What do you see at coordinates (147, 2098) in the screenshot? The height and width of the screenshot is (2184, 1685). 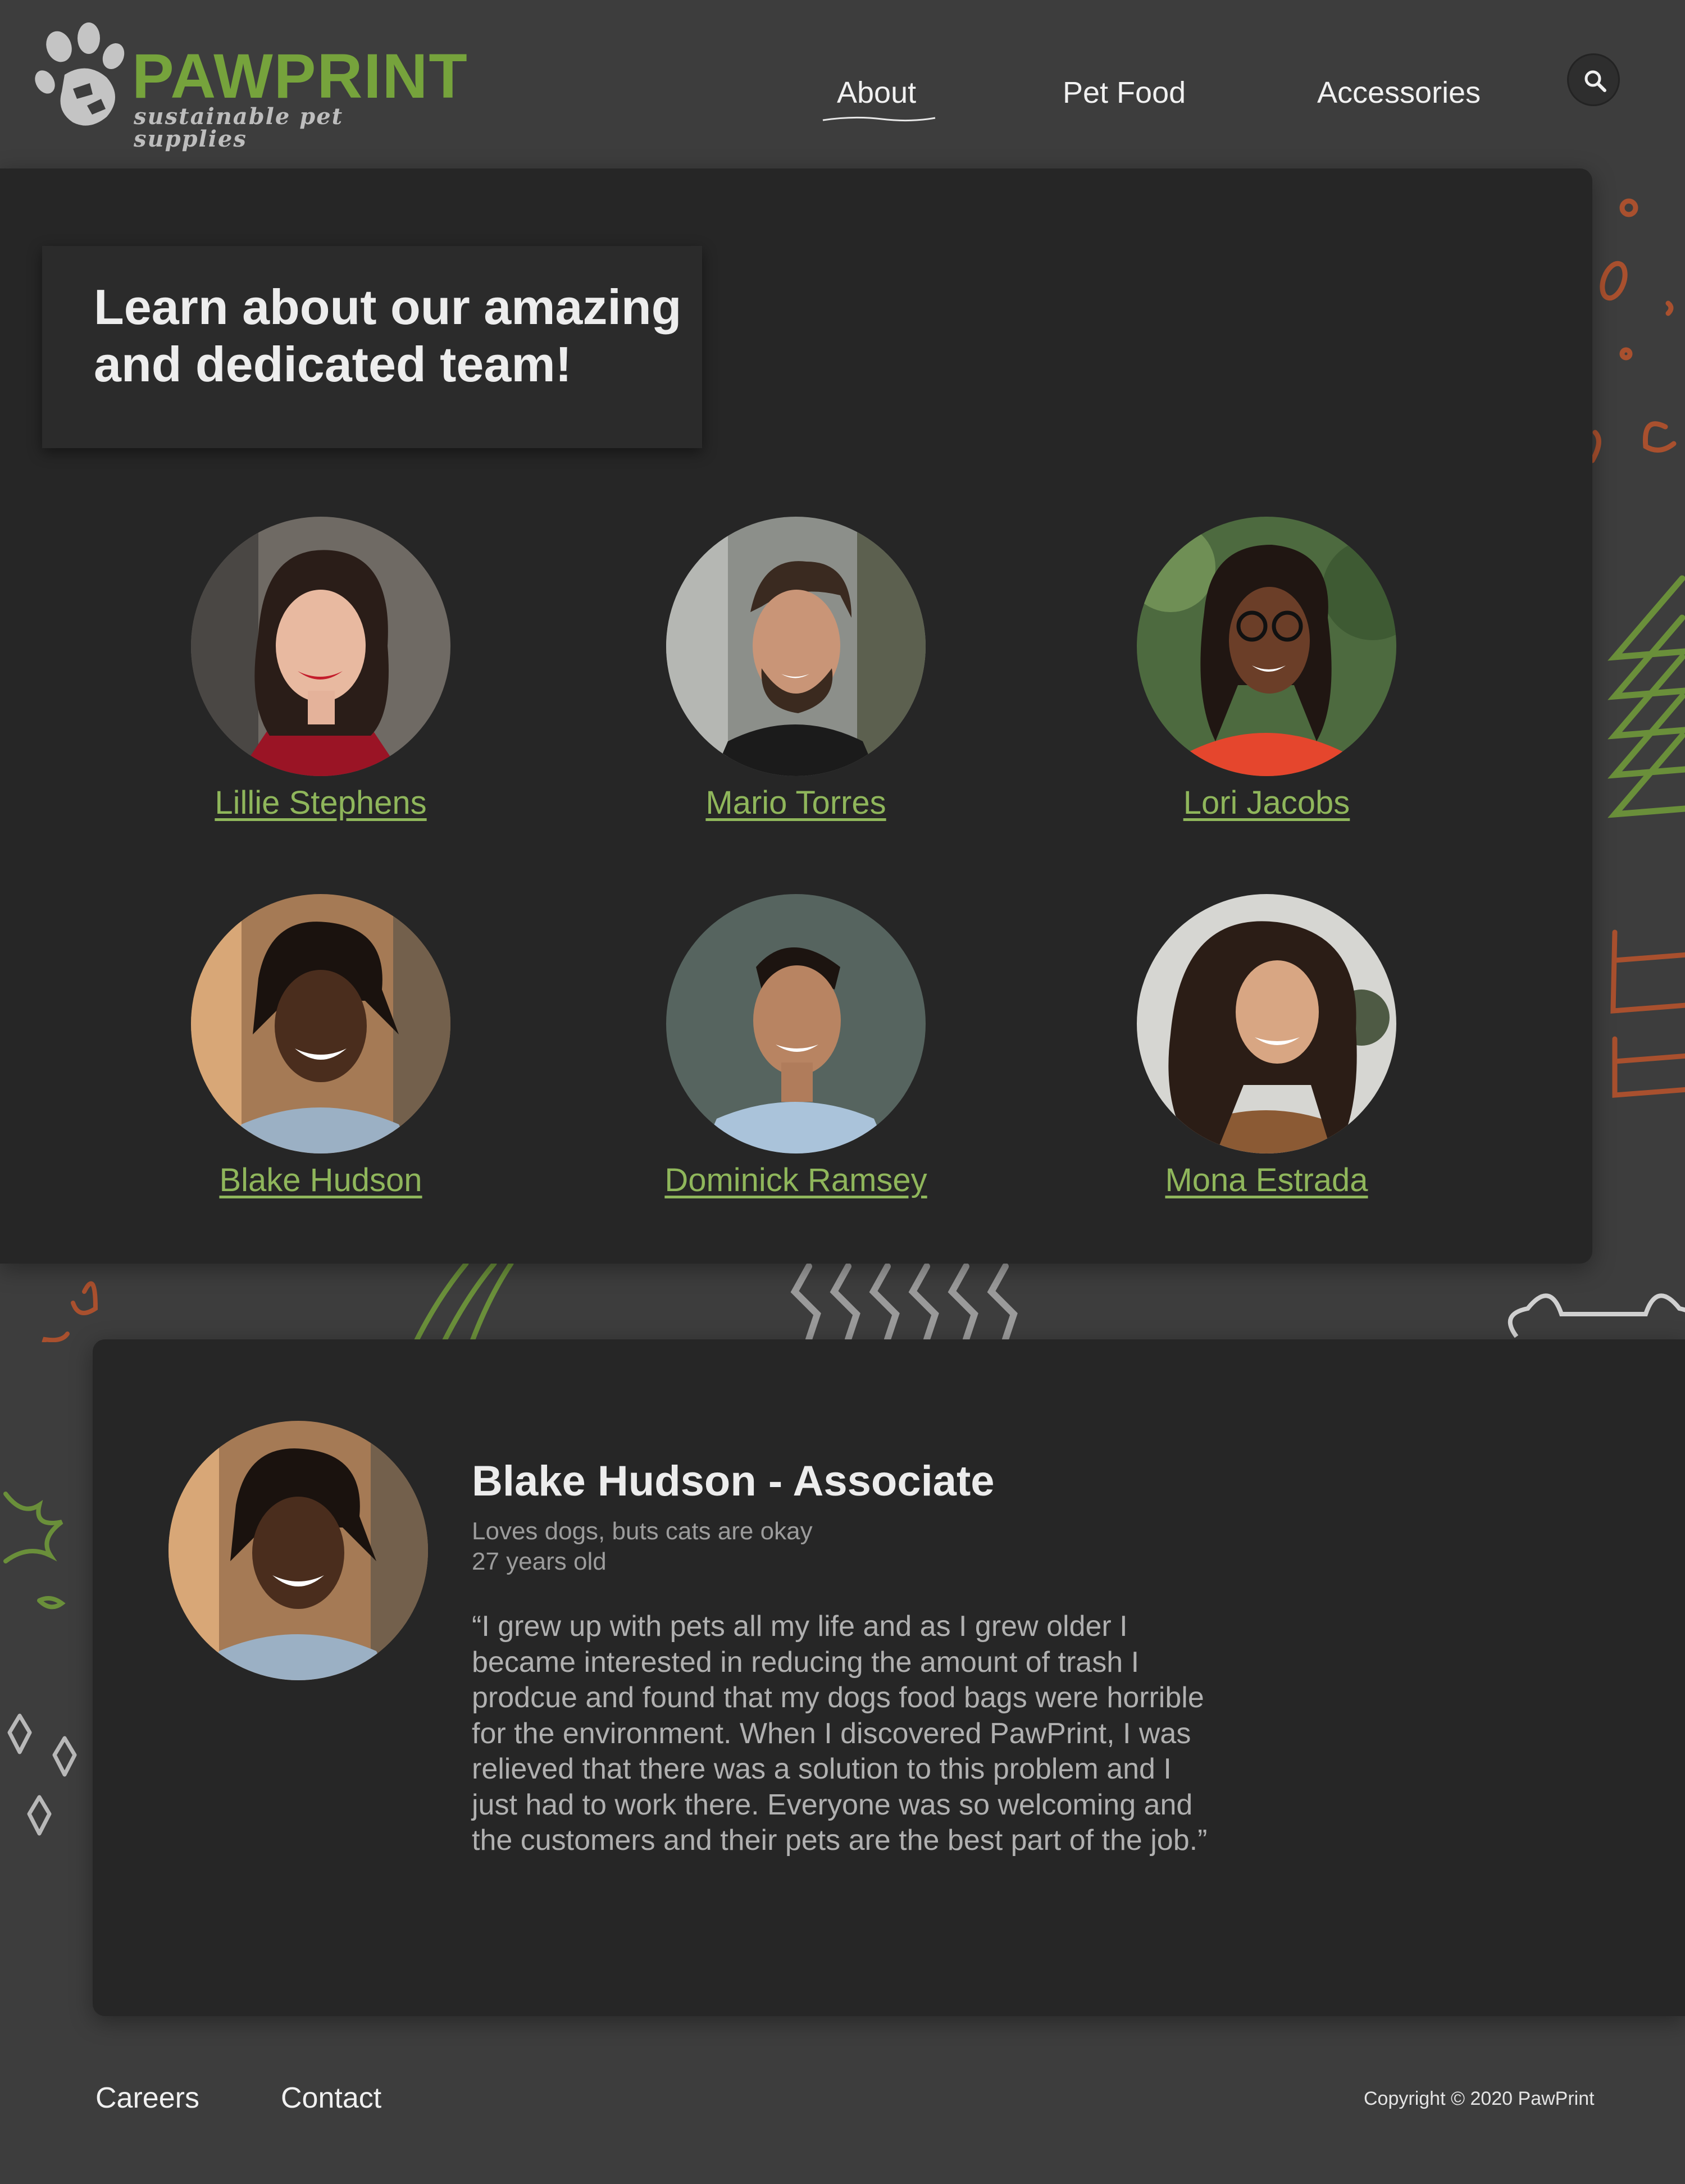 I see `footer-careers-link: Careers` at bounding box center [147, 2098].